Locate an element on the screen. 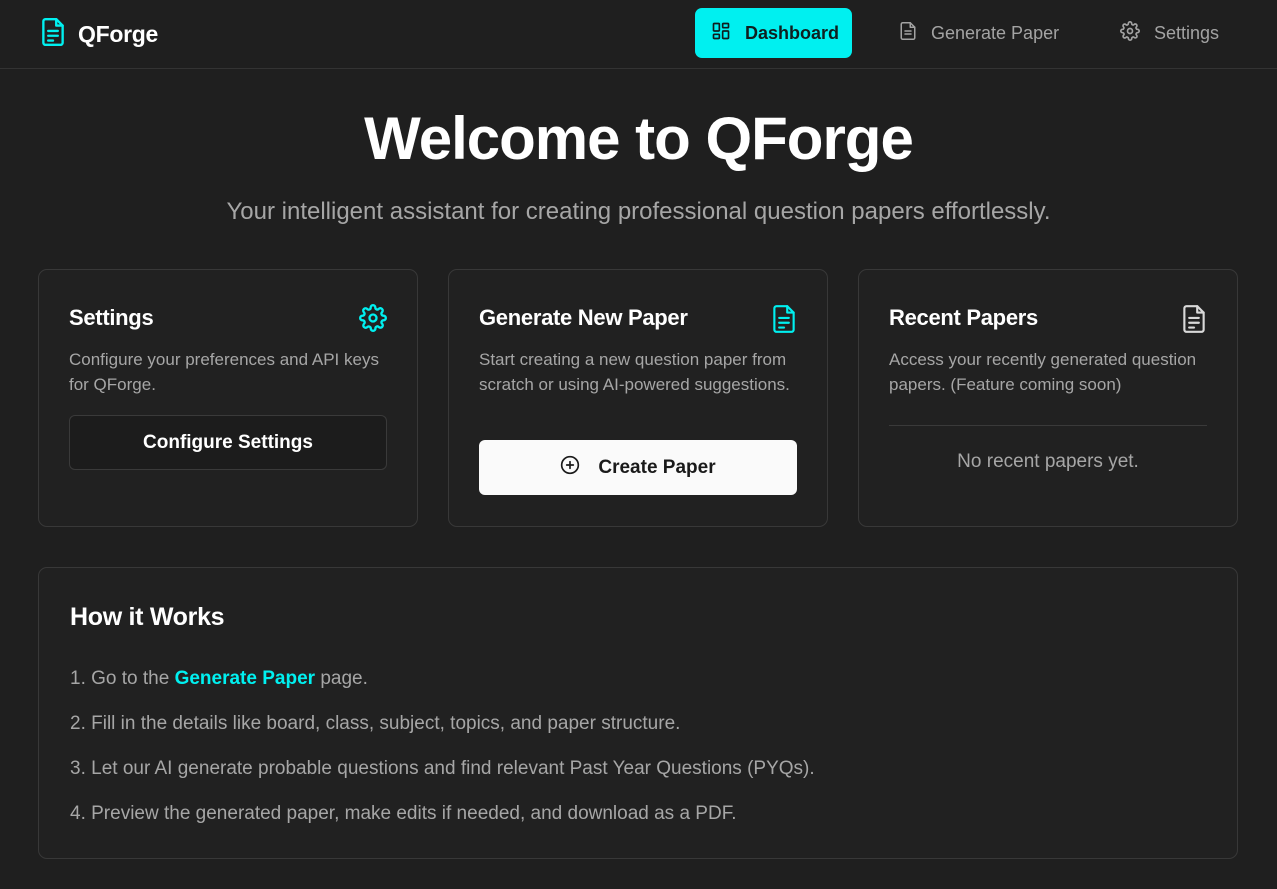  page-title: Welcome to QForge is located at coordinates (639, 138).